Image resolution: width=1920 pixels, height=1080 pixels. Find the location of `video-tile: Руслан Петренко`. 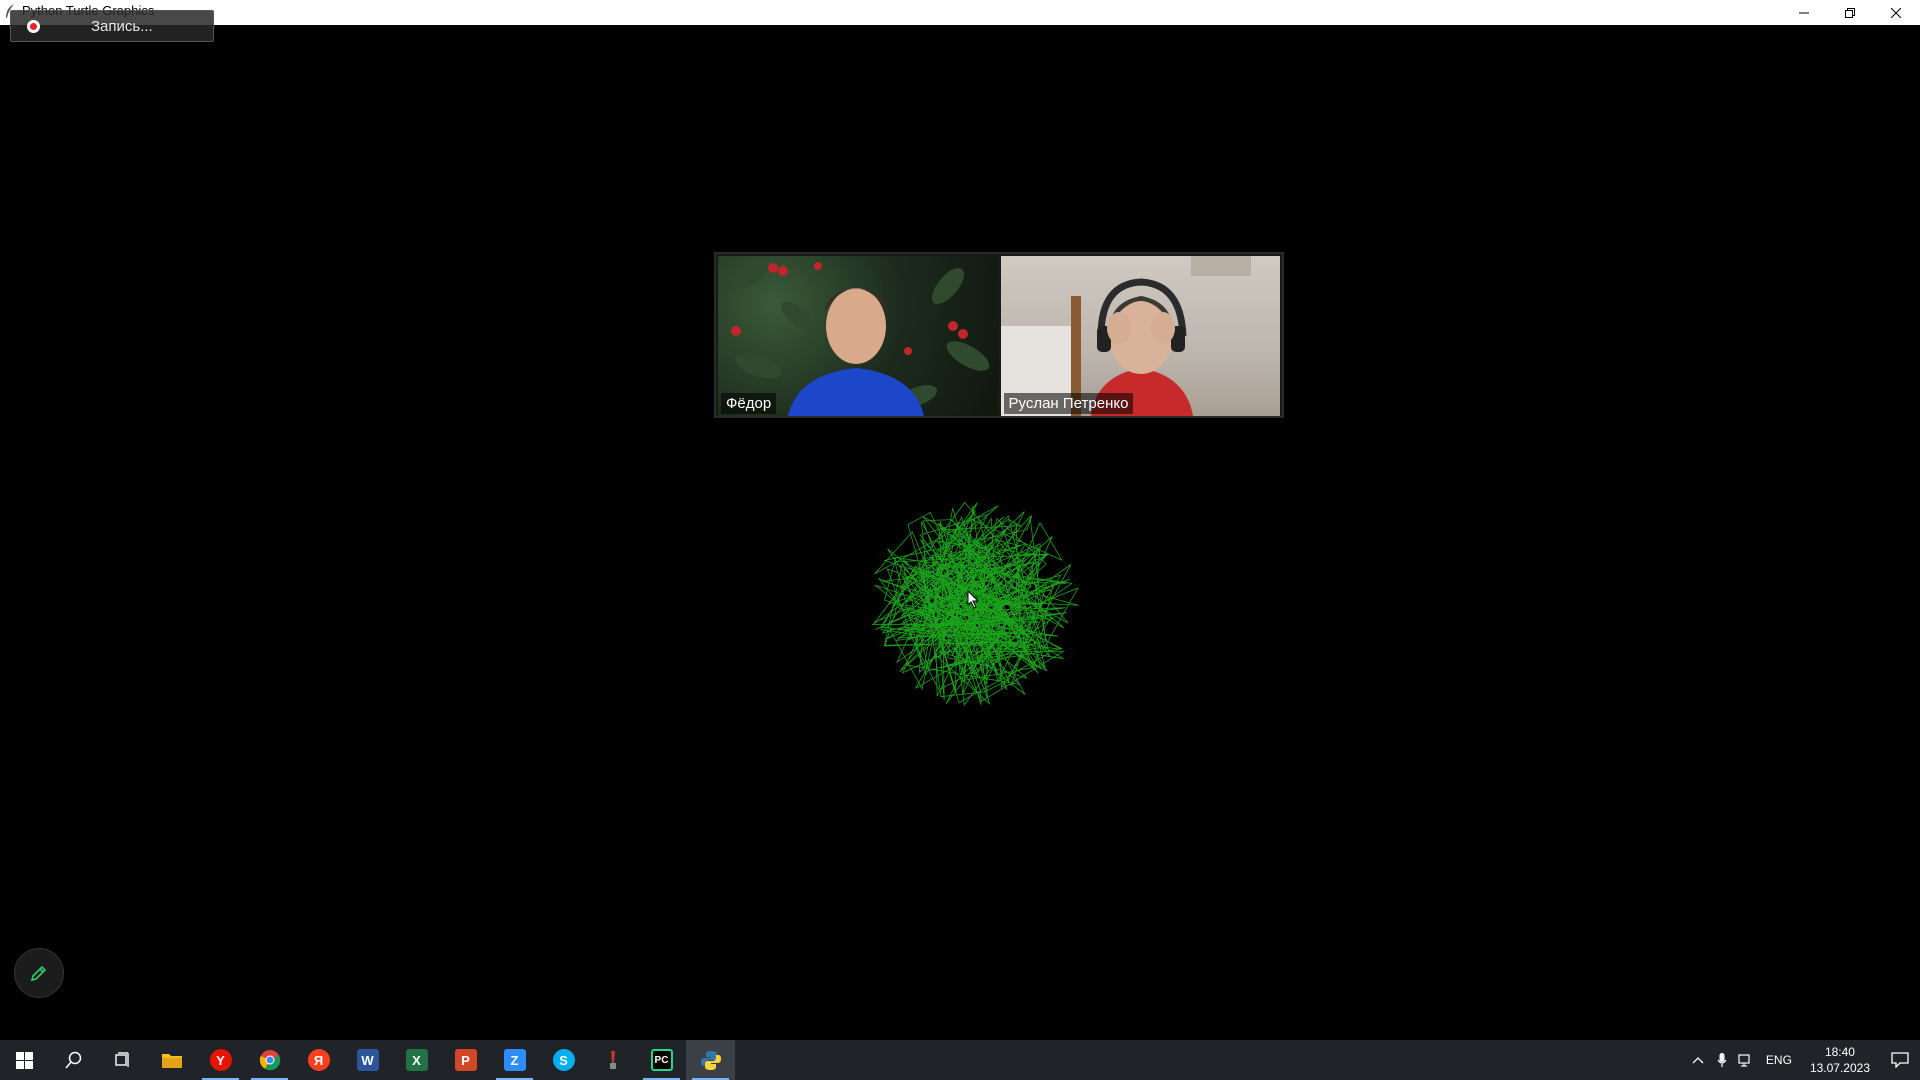

video-tile: Руслан Петренко is located at coordinates (1140, 336).